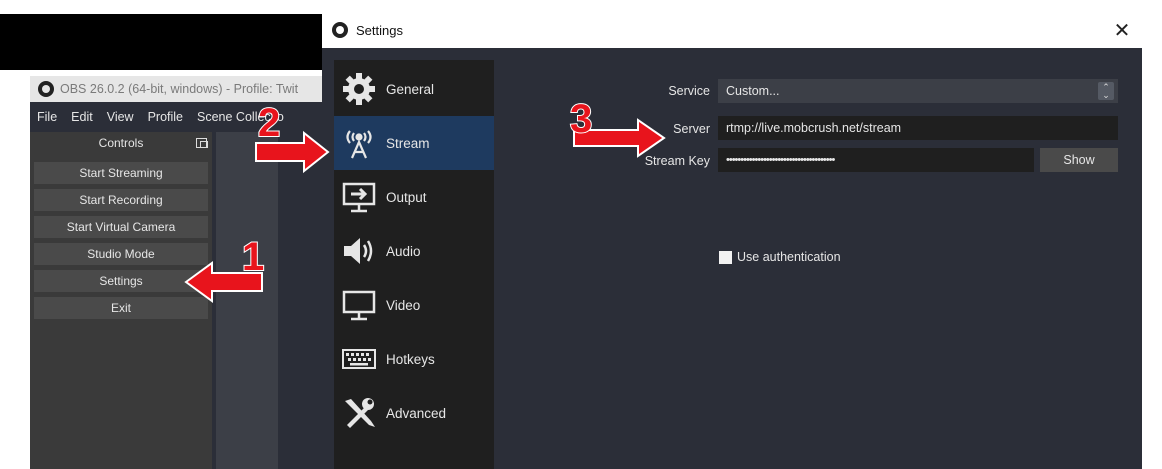 This screenshot has height=469, width=1162. I want to click on step2-number: 2, so click(269, 123).